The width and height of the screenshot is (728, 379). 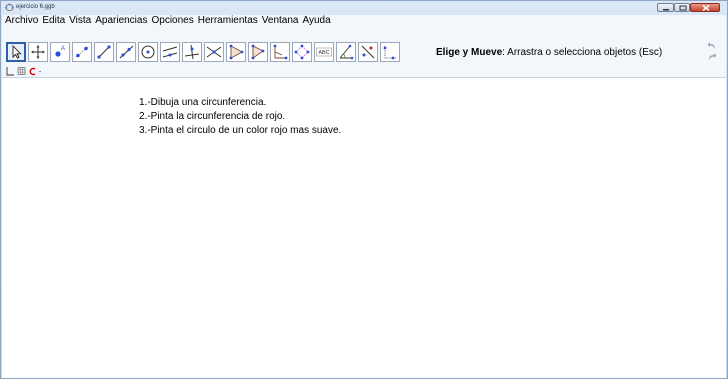 I want to click on maximize-icon, so click(x=683, y=8).